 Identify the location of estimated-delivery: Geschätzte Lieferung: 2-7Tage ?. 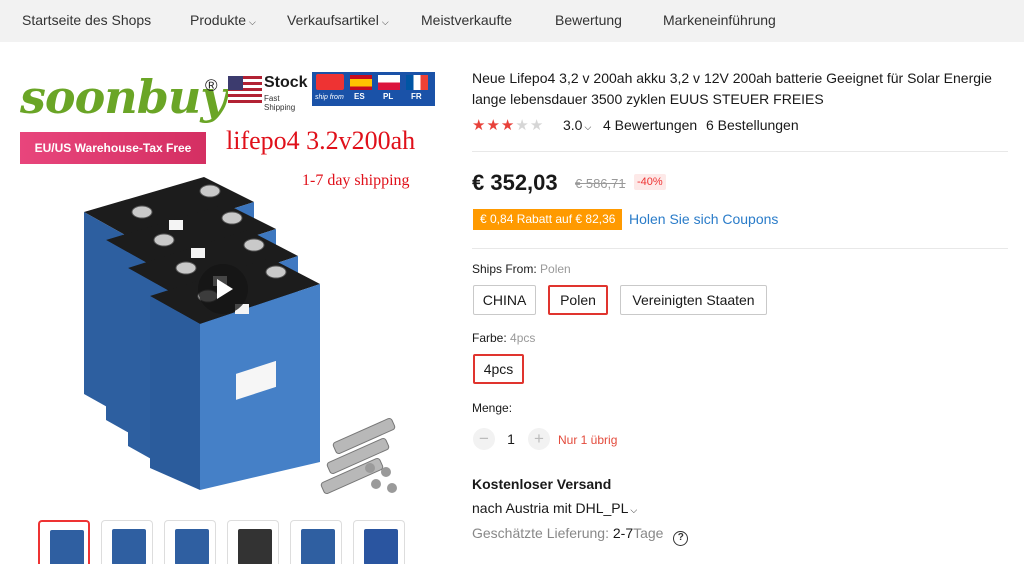
(580, 535).